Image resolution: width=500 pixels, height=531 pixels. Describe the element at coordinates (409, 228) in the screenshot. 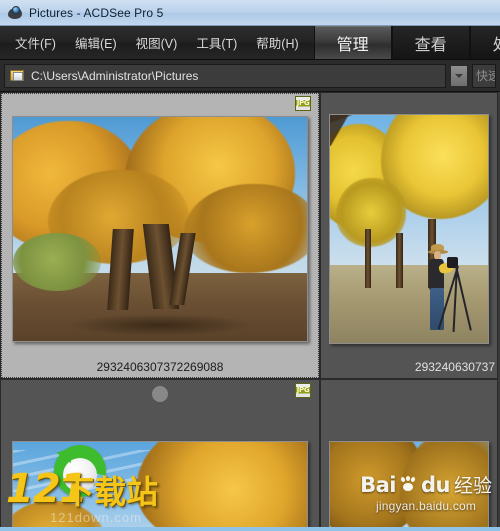

I see `photo-photographer-with-tripod` at that location.